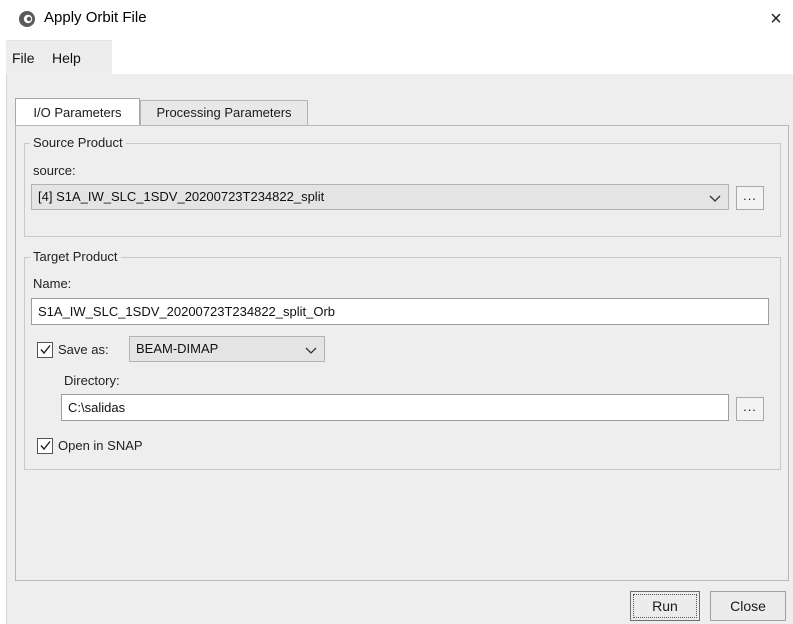 The width and height of the screenshot is (793, 624). I want to click on tab-io-parameters: I/O Parameters, so click(77, 111).